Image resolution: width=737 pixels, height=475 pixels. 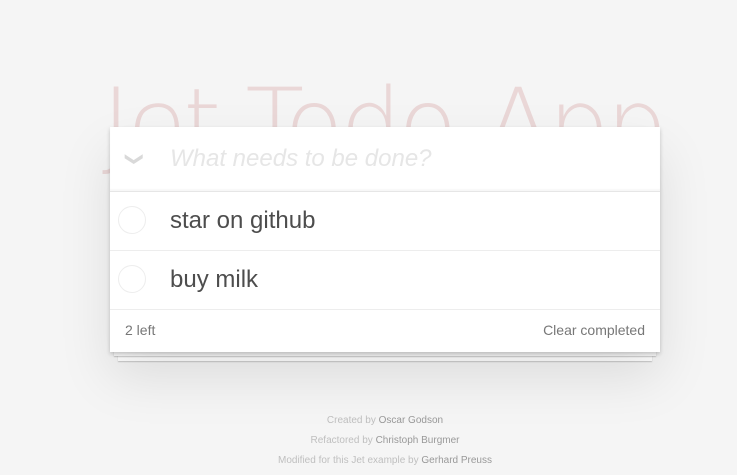 I want to click on todo-label: star on github, so click(x=242, y=221).